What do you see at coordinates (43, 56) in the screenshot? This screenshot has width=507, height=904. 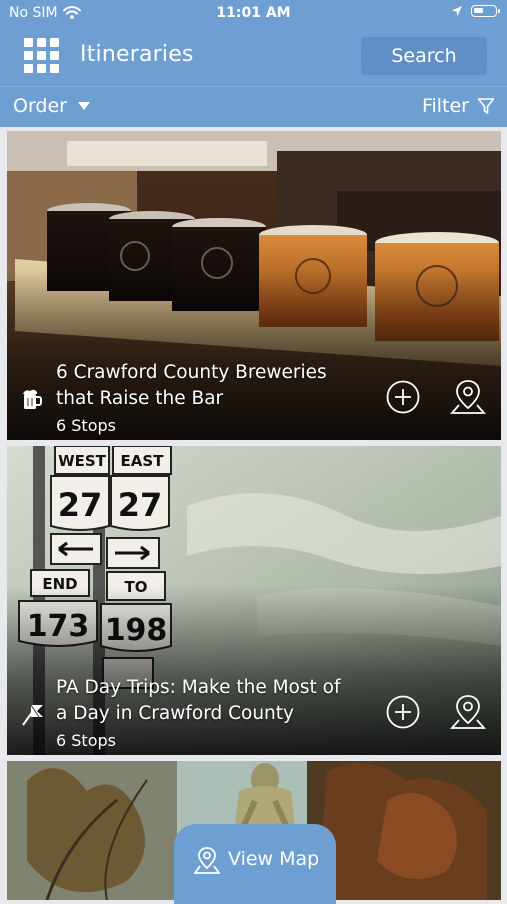 I see `grid-menu-icon` at bounding box center [43, 56].